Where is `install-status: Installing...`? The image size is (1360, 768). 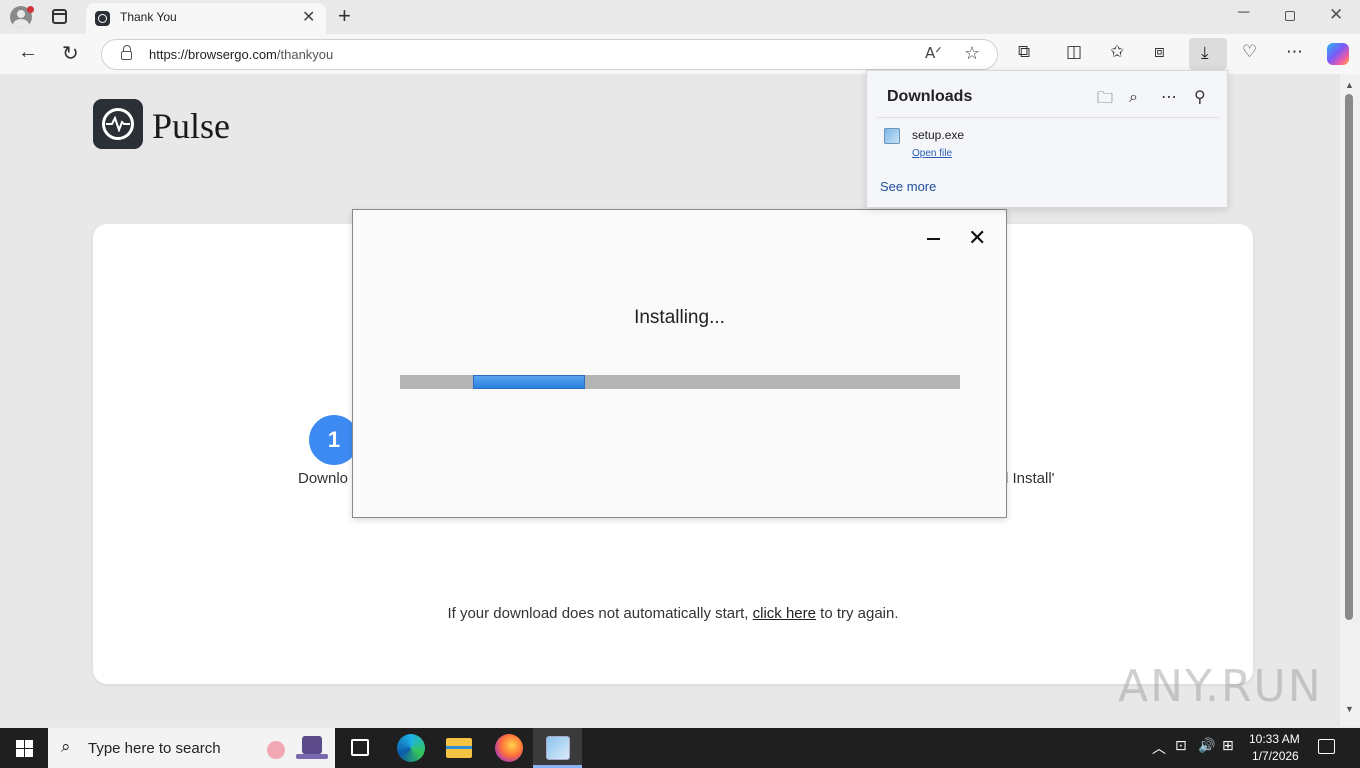 install-status: Installing... is located at coordinates (679, 317).